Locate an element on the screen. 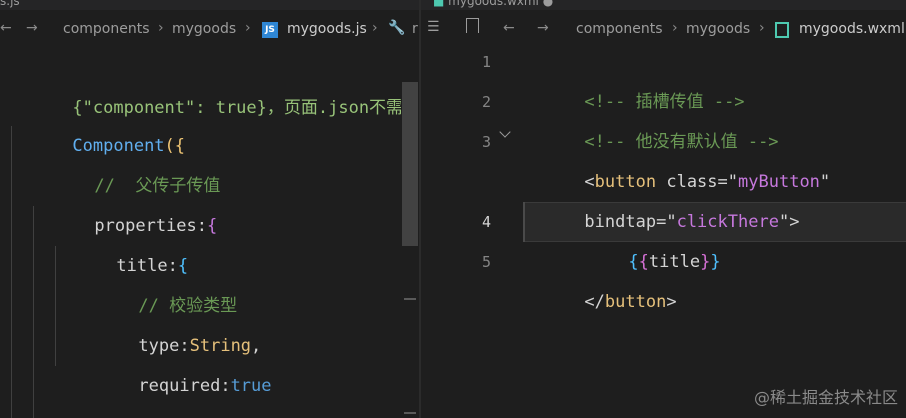 Image resolution: width=906 pixels, height=418 pixels. wxml-file-icon is located at coordinates (782, 30).